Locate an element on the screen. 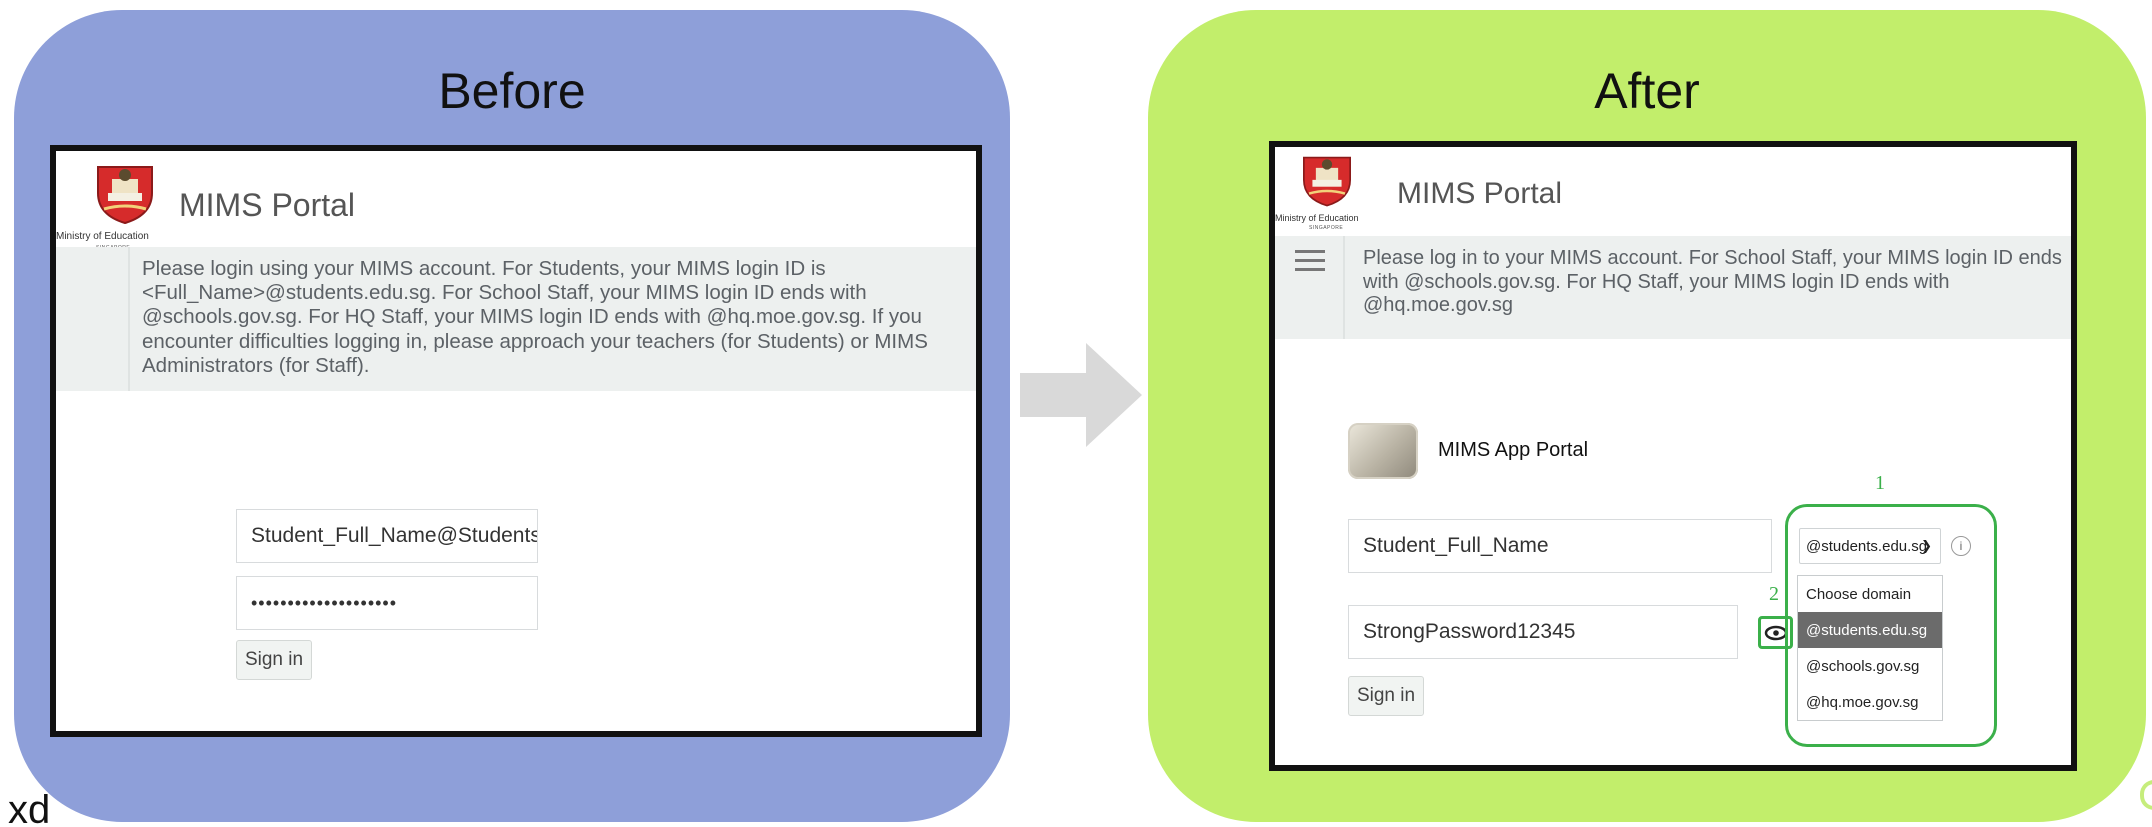  callout-1-number: 1 is located at coordinates (1880, 483).